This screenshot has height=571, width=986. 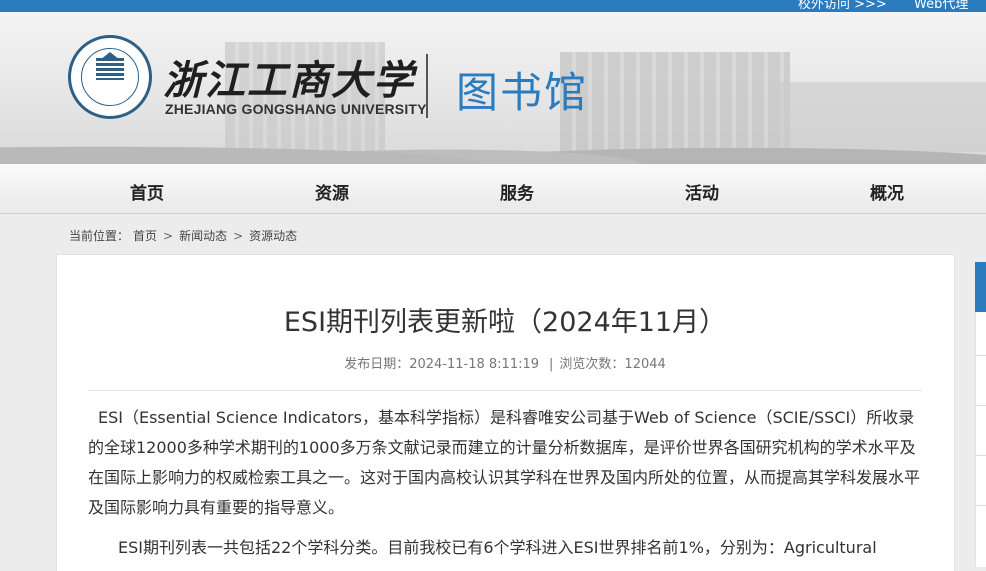 What do you see at coordinates (493, 6) in the screenshot?
I see `top-bar: 校外访问 >>> Web代理` at bounding box center [493, 6].